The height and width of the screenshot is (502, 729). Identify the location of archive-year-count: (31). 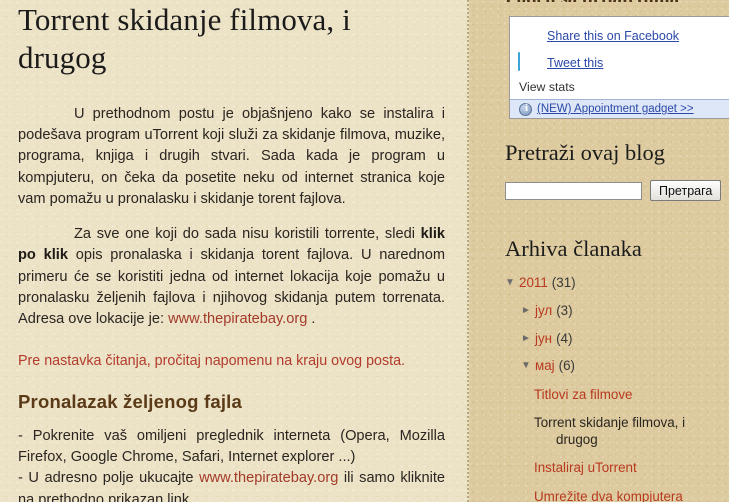
(563, 282).